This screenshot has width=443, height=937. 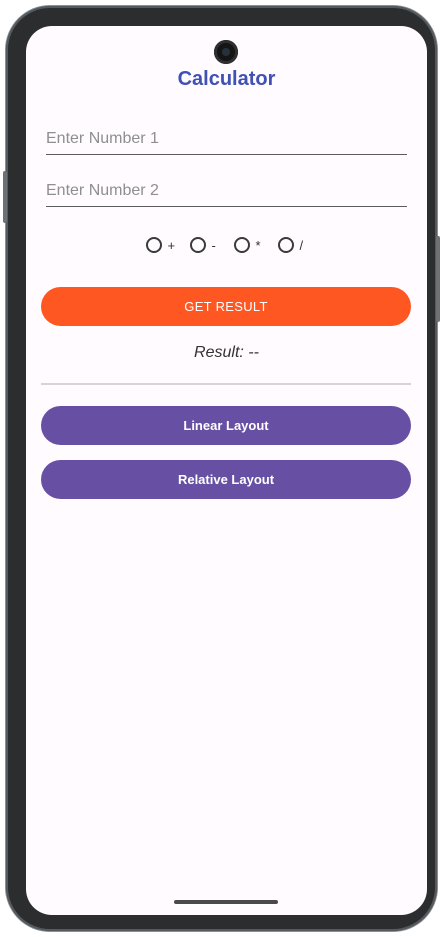 I want to click on relative-layout-button: Relative Layout, so click(x=226, y=479).